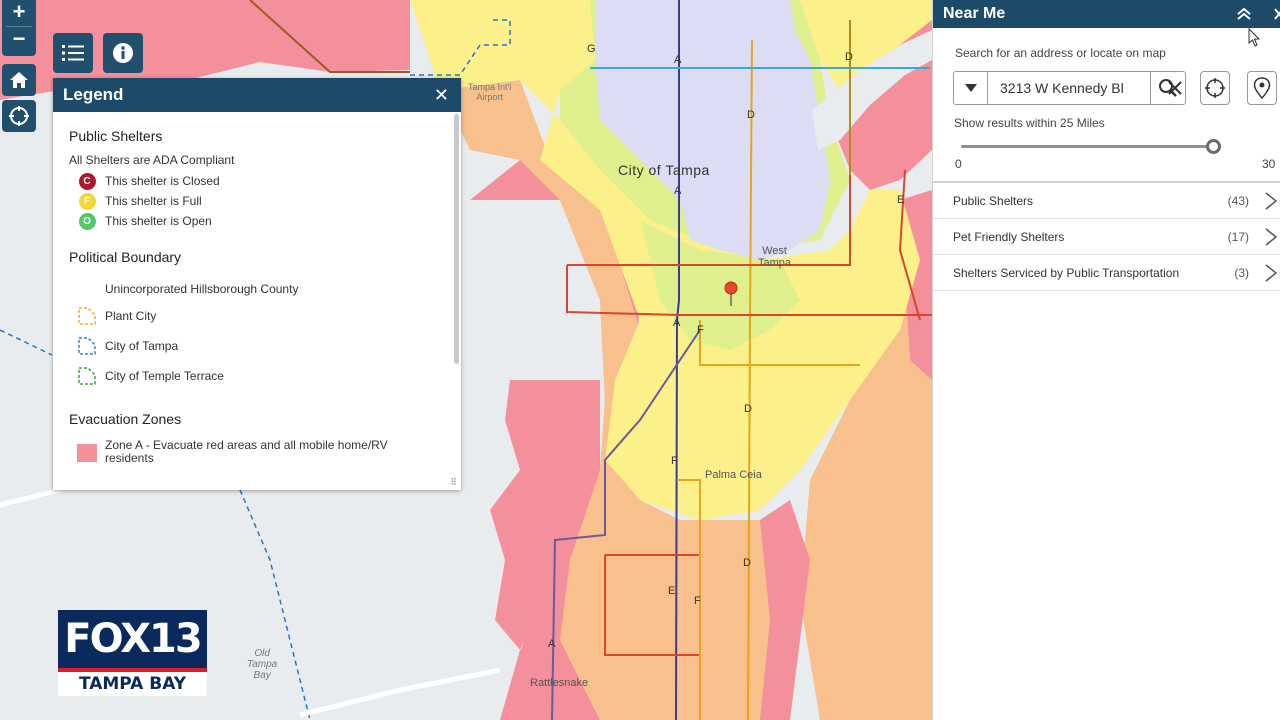 This screenshot has width=1280, height=720. I want to click on result-name: Pet Friendly Shelters, so click(1009, 236).